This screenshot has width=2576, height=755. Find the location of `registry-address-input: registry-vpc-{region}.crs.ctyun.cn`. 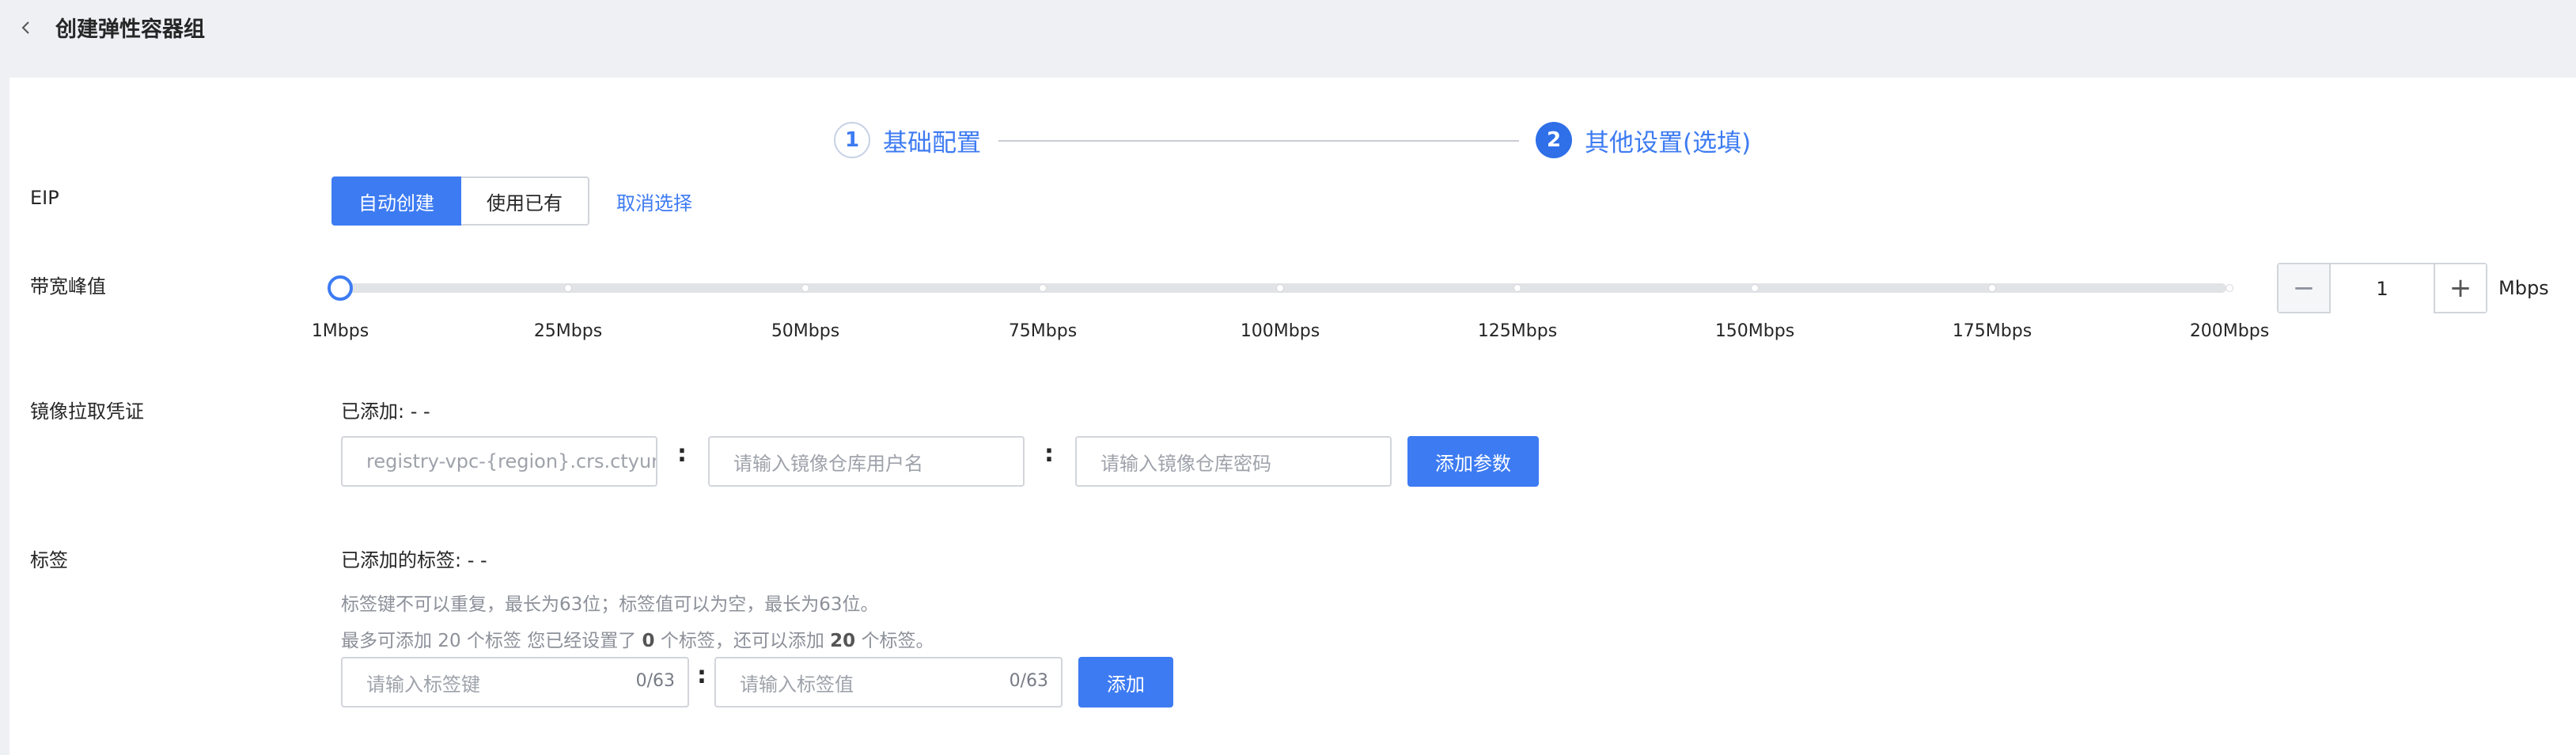

registry-address-input: registry-vpc-{region}.crs.ctyun.cn is located at coordinates (499, 461).